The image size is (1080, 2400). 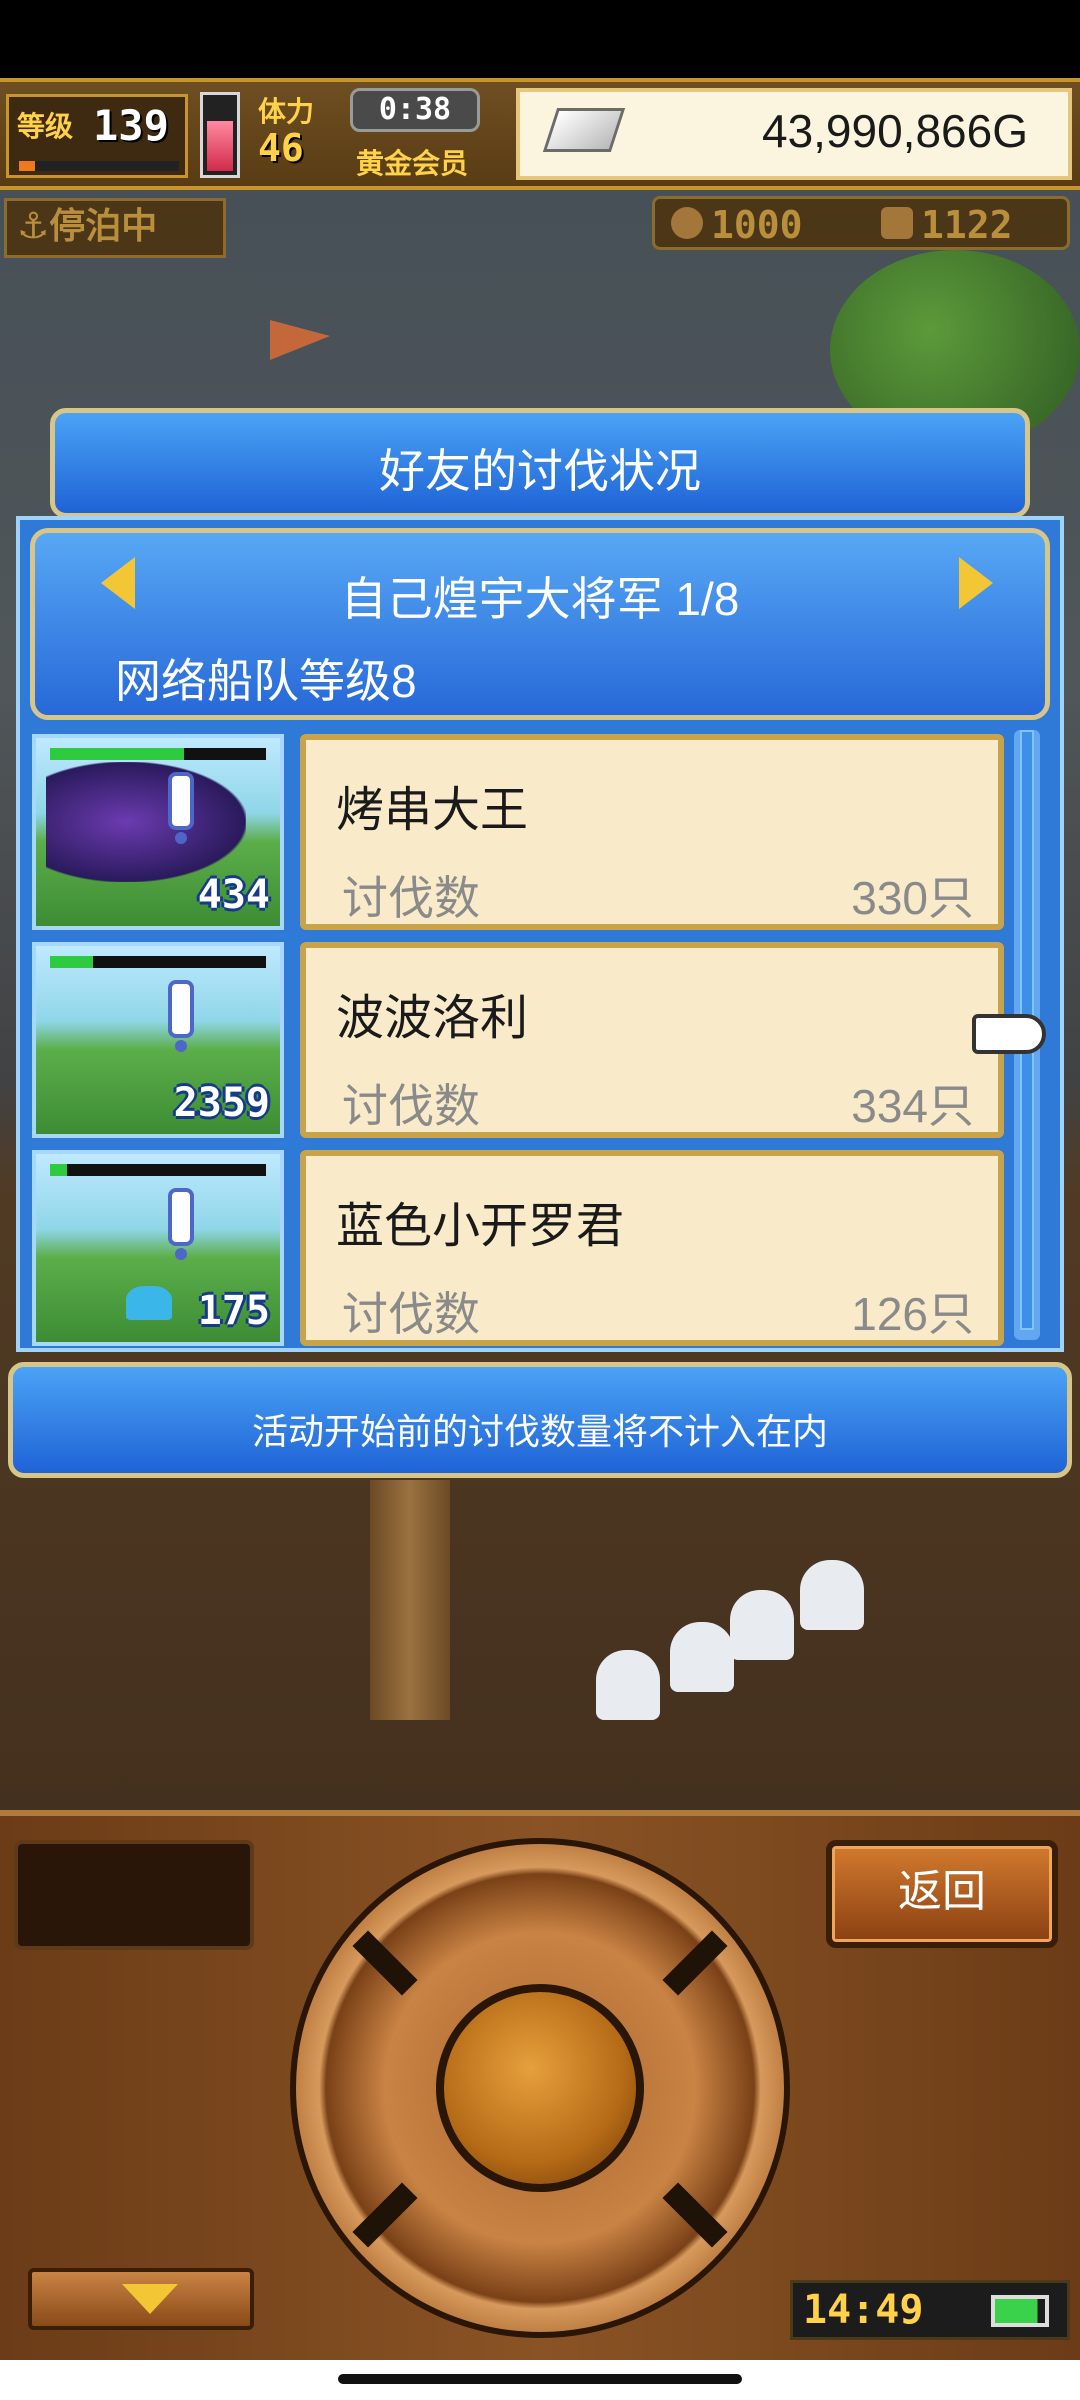 I want to click on down-arrow-icon, so click(x=150, y=2299).